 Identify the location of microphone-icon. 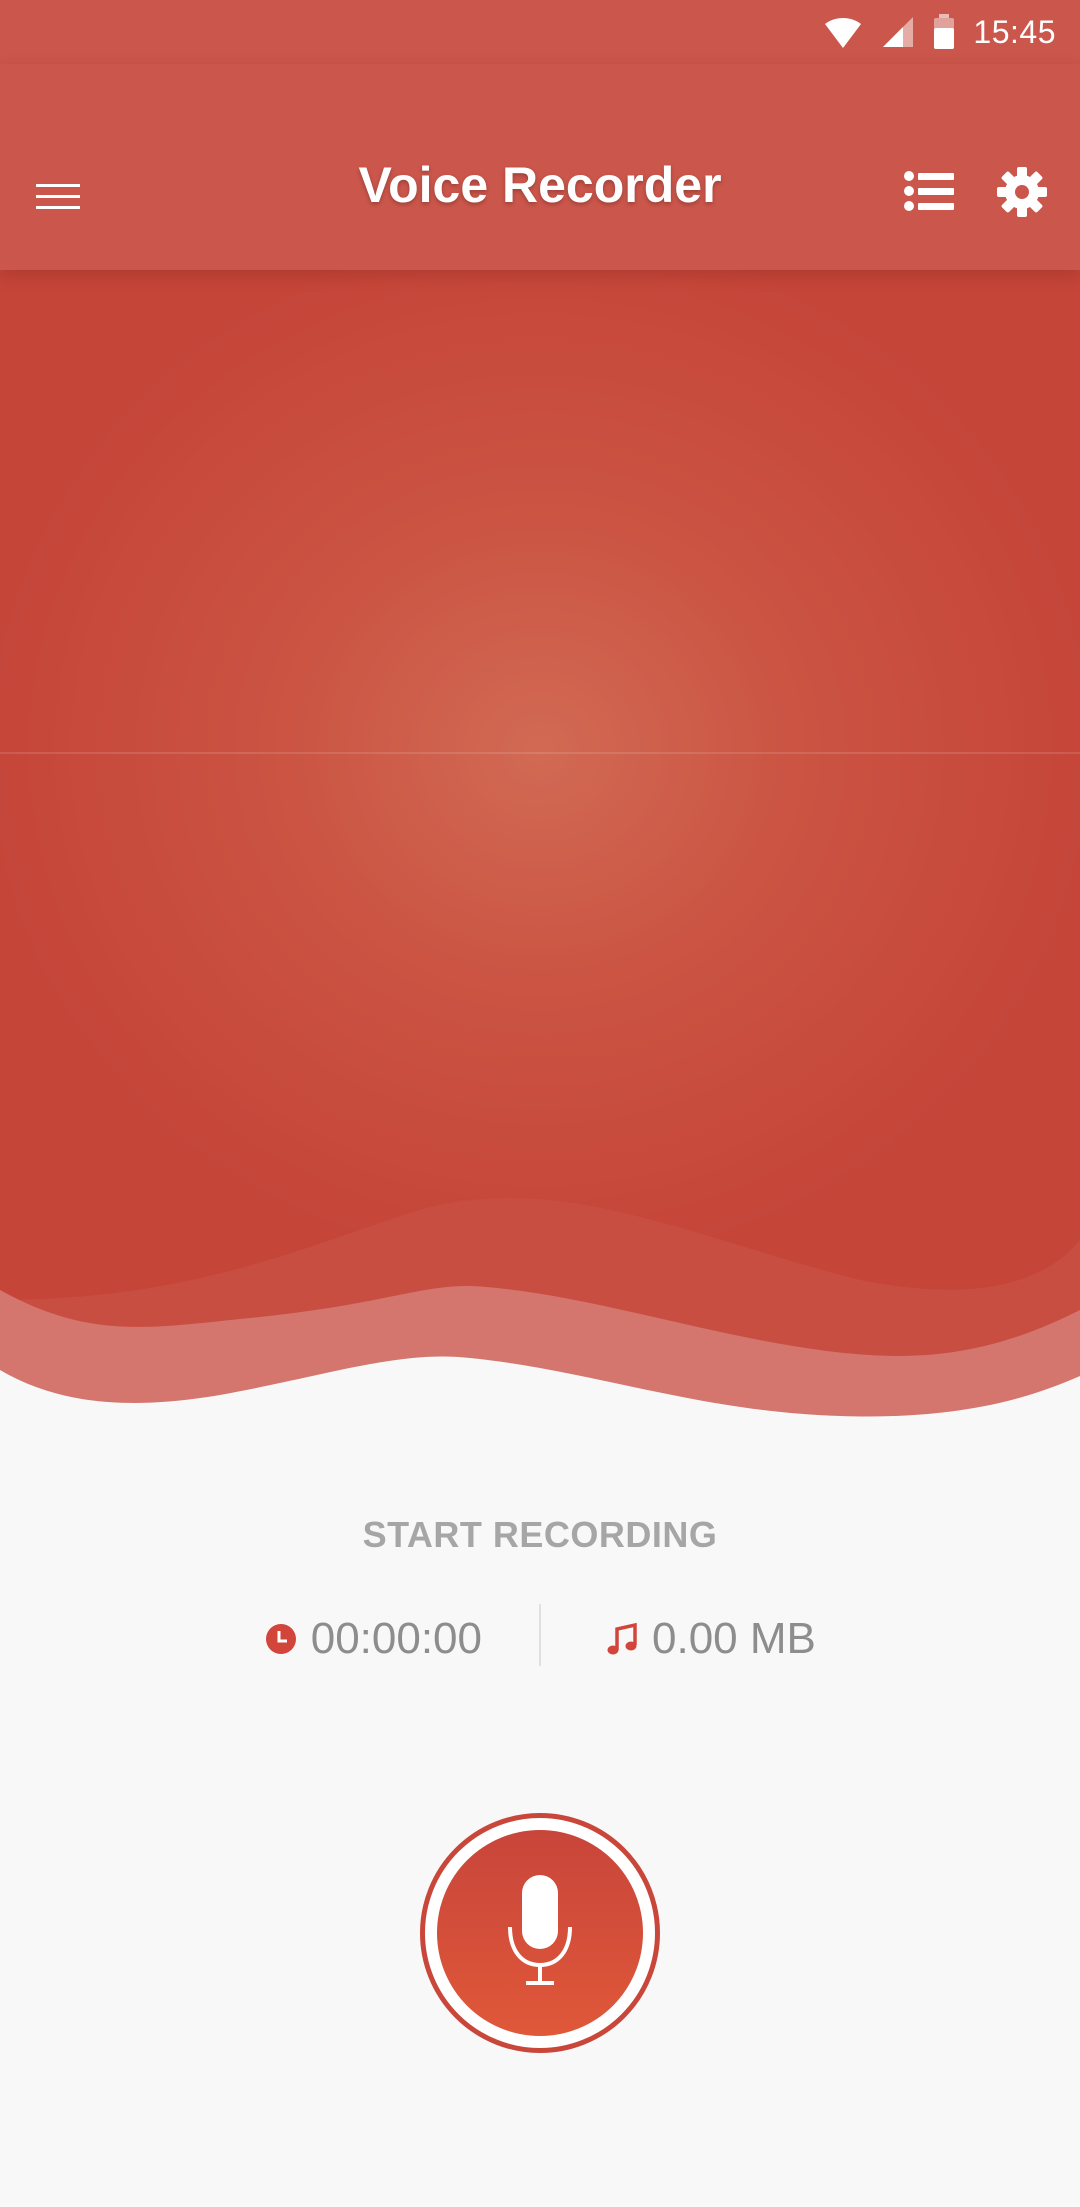
(540, 1930).